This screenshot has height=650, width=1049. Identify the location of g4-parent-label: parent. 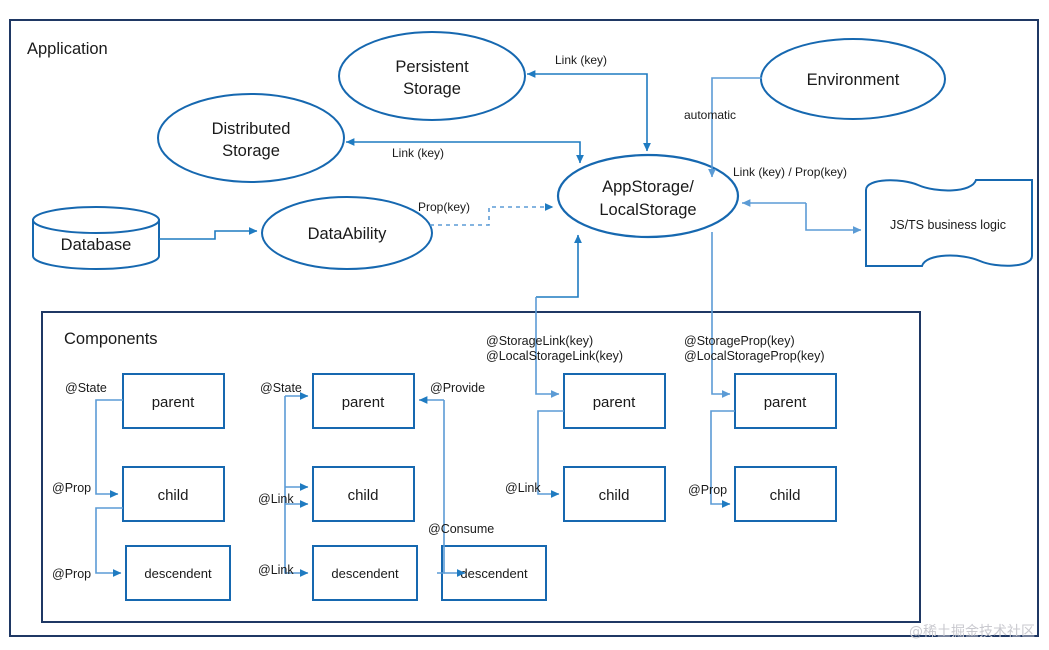
(785, 402).